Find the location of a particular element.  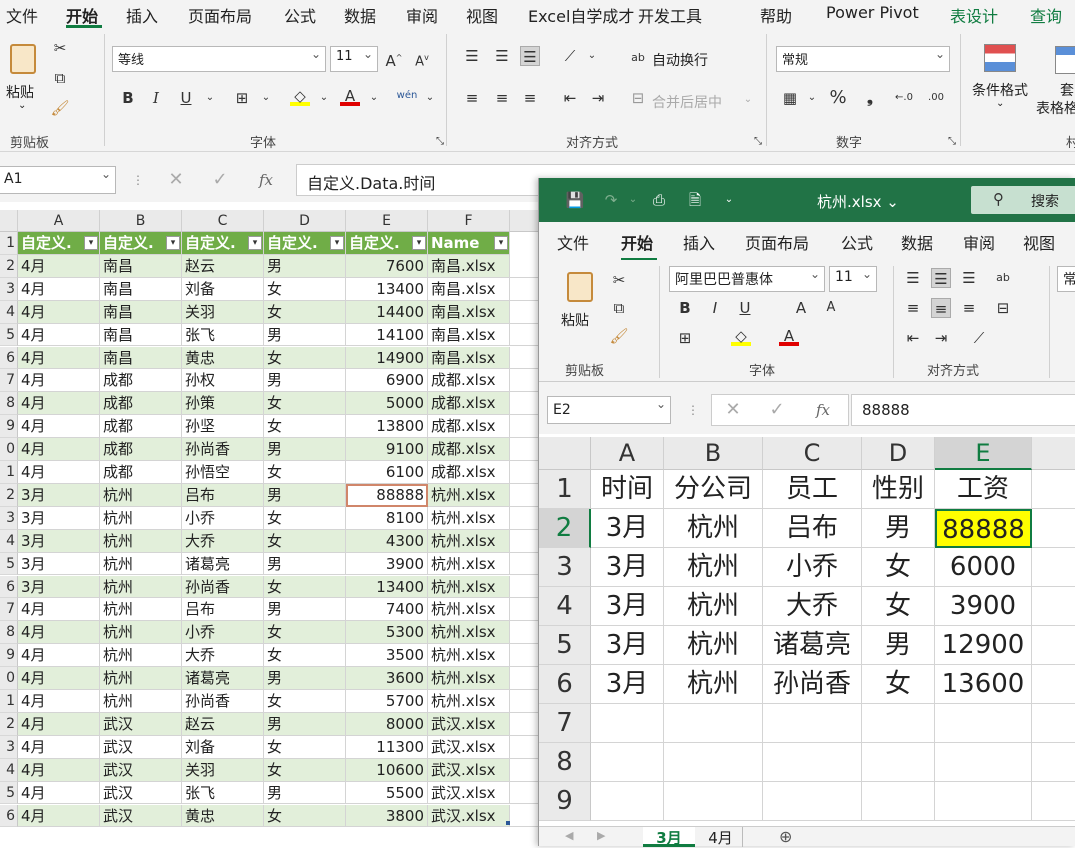

cell: 13600 is located at coordinates (983, 684).